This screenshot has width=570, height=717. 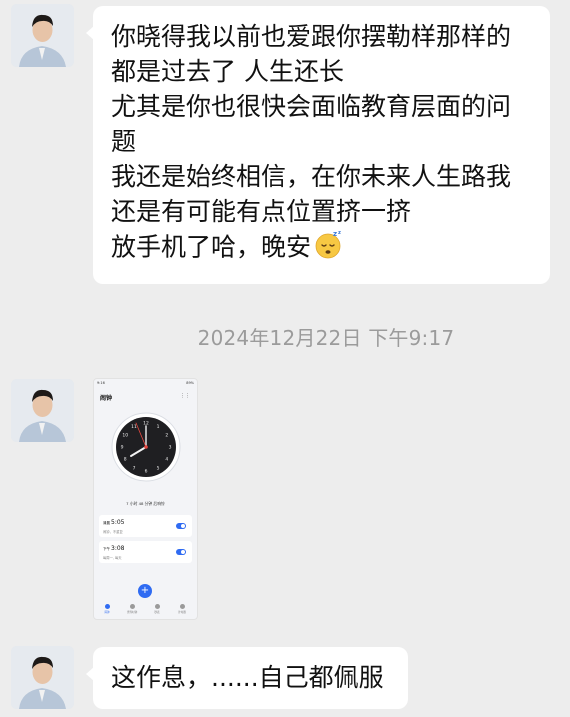 I want to click on alarm-period: 清晨, so click(x=106, y=523).